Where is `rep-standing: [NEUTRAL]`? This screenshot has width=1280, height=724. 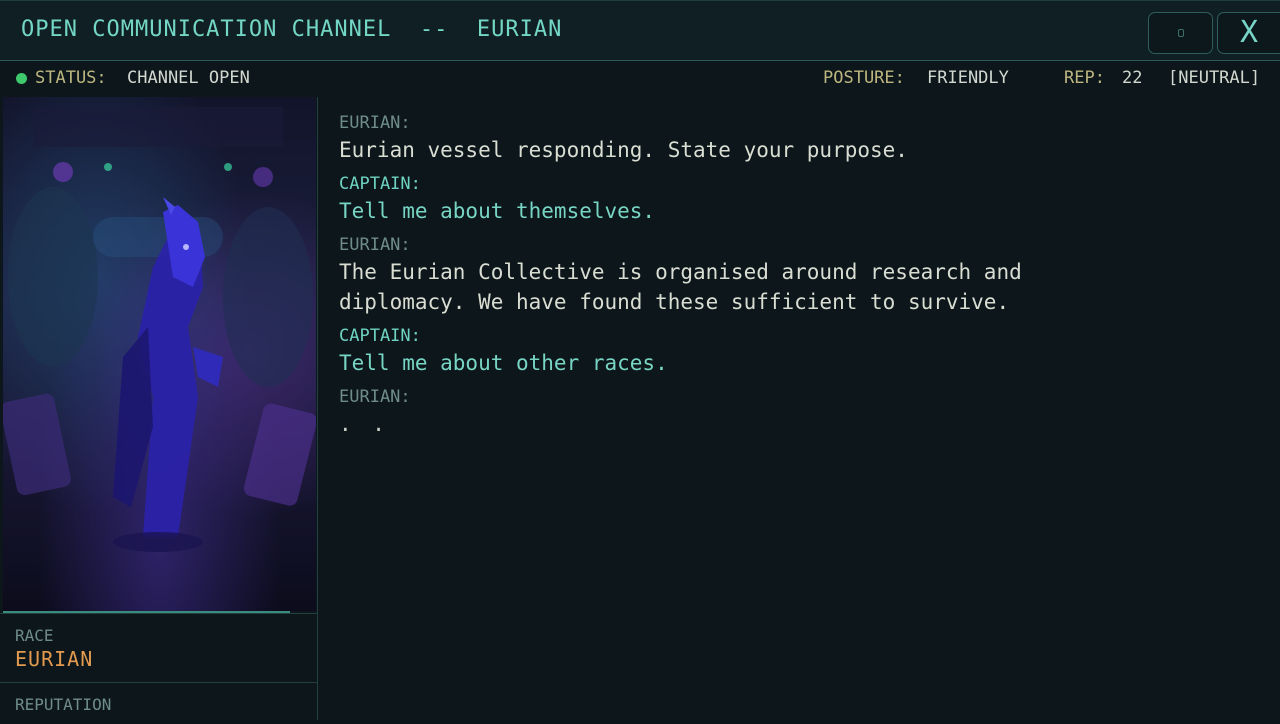
rep-standing: [NEUTRAL] is located at coordinates (1214, 78).